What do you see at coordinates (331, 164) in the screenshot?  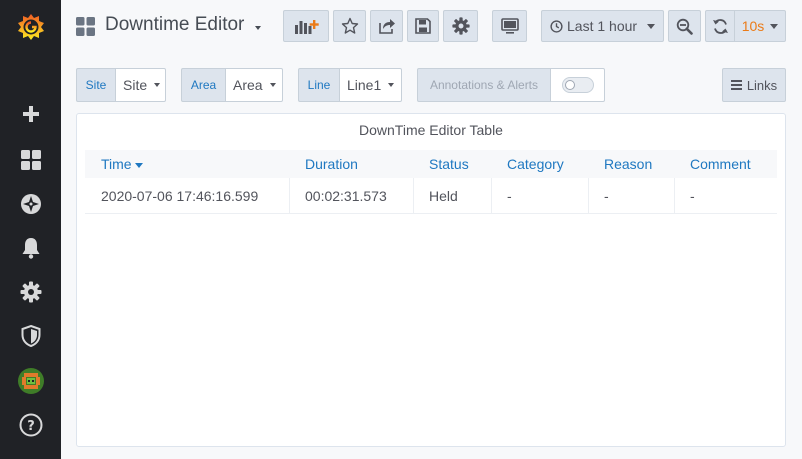 I see `column-header-duration: Duration` at bounding box center [331, 164].